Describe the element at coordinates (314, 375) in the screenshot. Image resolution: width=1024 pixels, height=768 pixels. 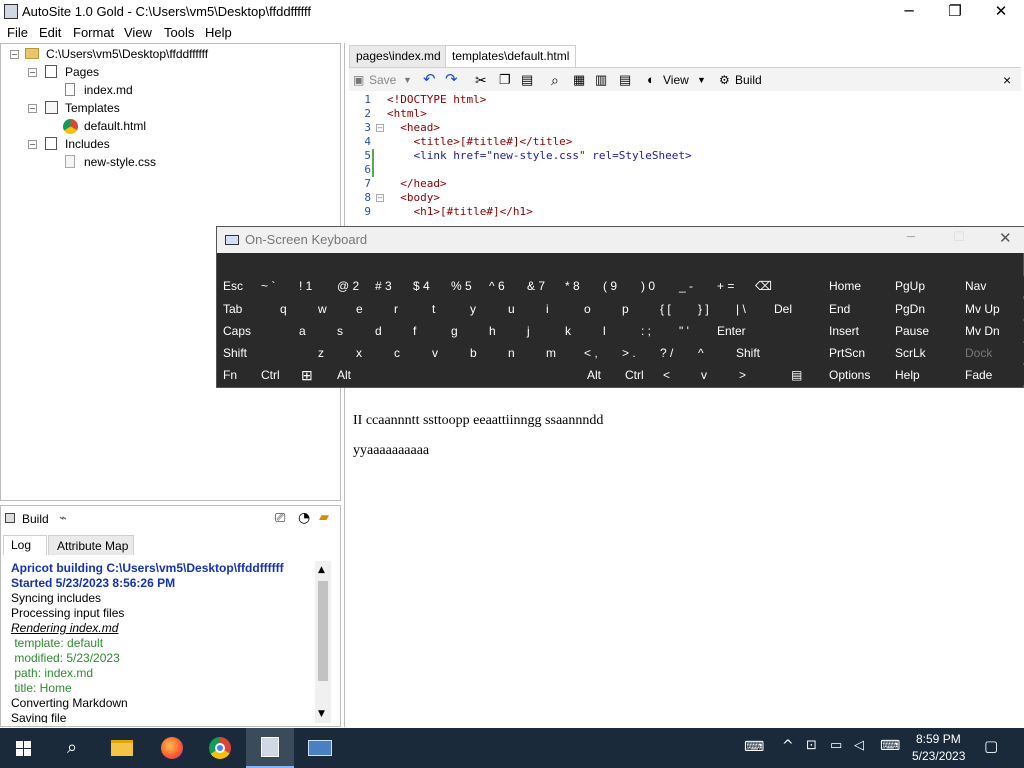
I see `windows-icon: ⊞` at that location.